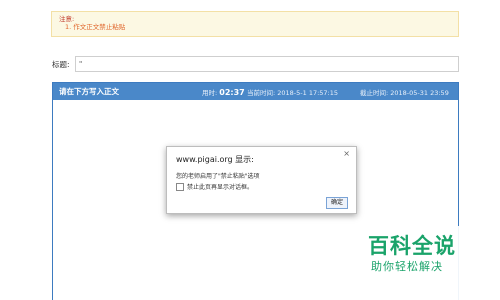 The width and height of the screenshot is (500, 300). I want to click on title-row: 标题: ", so click(255, 64).